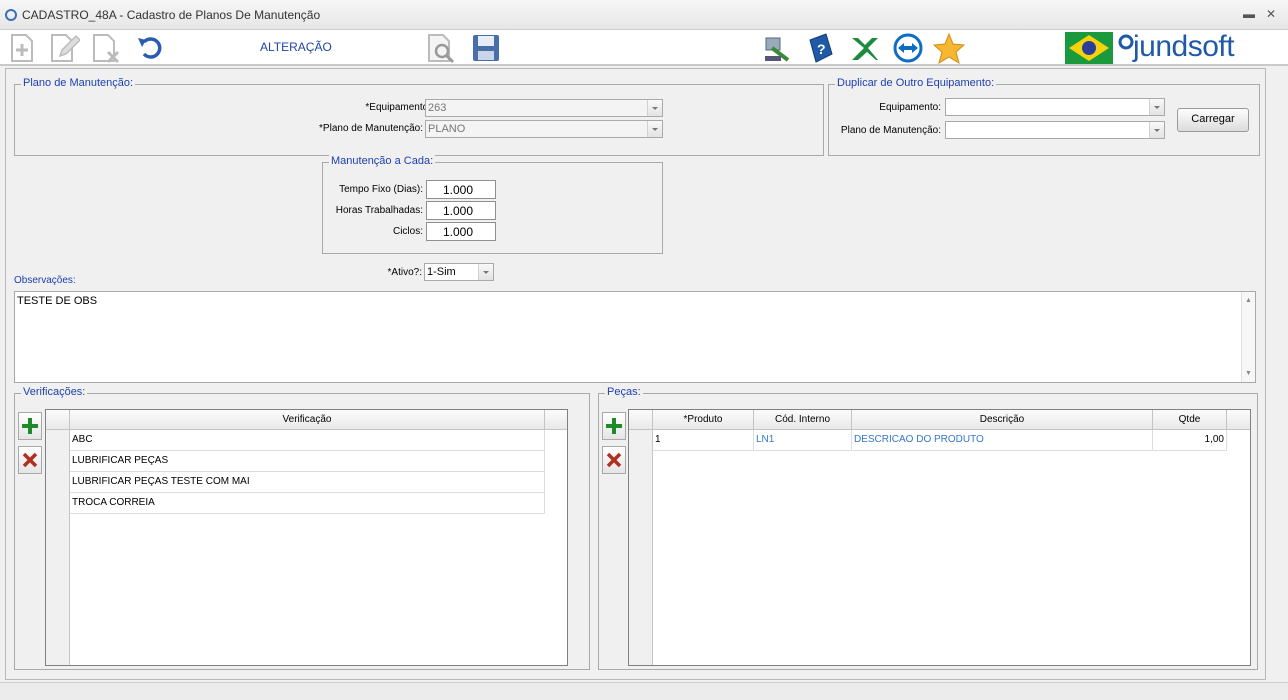 The image size is (1288, 700). Describe the element at coordinates (916, 83) in the screenshot. I see `duplicar-legend: Duplicar de Outro Equipamento:` at that location.